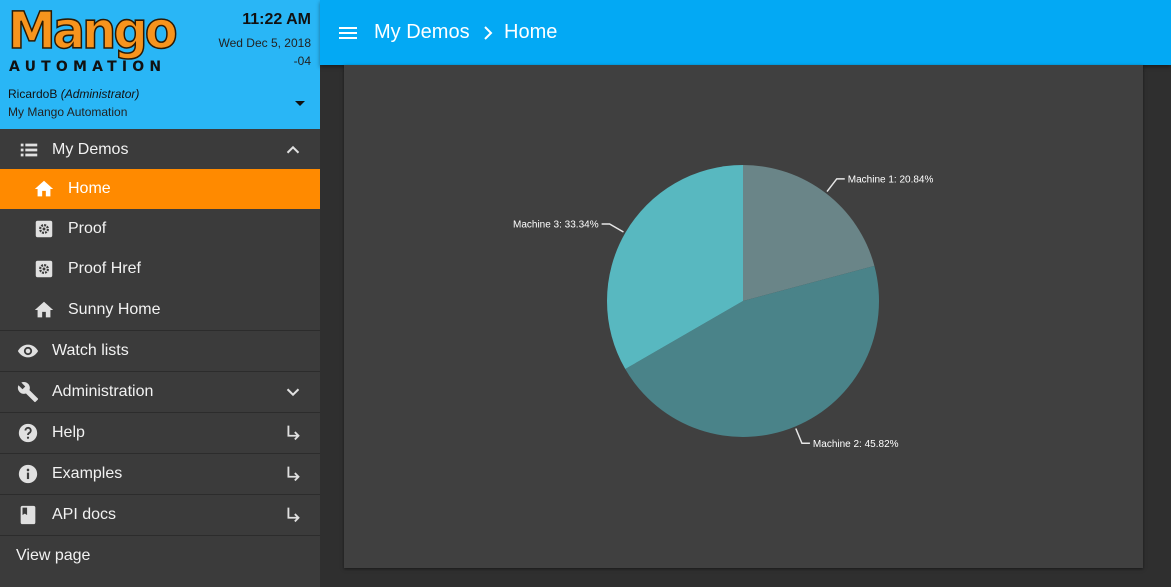  I want to click on chevron-up-icon, so click(293, 150).